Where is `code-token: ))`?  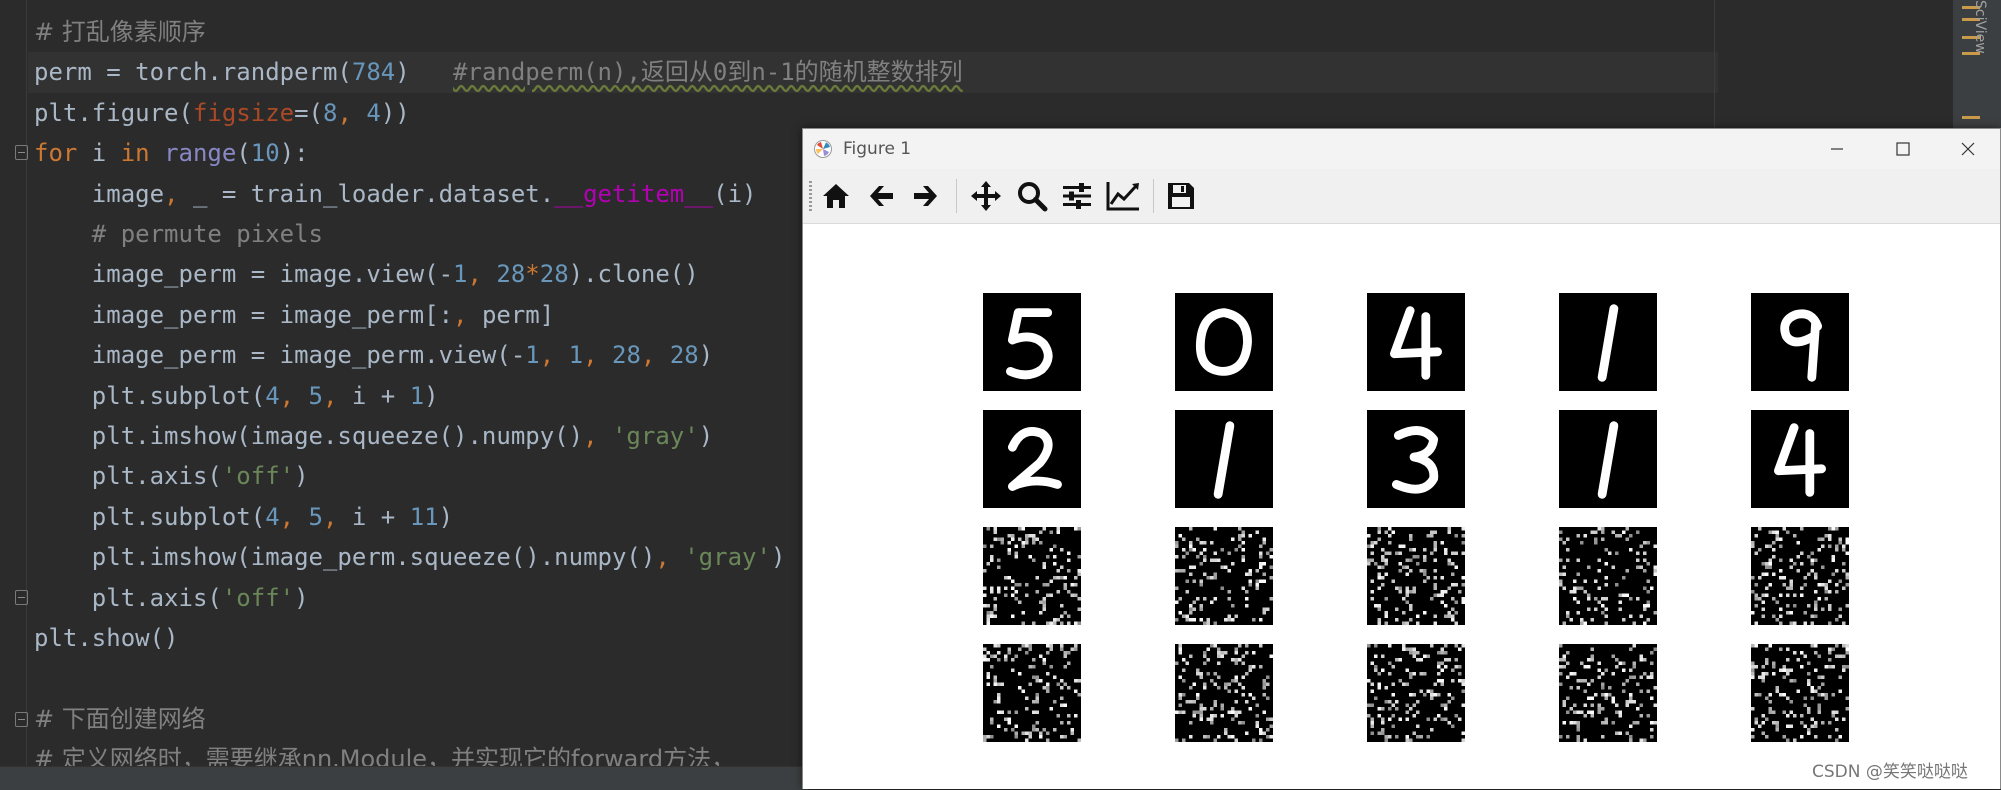
code-token: )) is located at coordinates (395, 112).